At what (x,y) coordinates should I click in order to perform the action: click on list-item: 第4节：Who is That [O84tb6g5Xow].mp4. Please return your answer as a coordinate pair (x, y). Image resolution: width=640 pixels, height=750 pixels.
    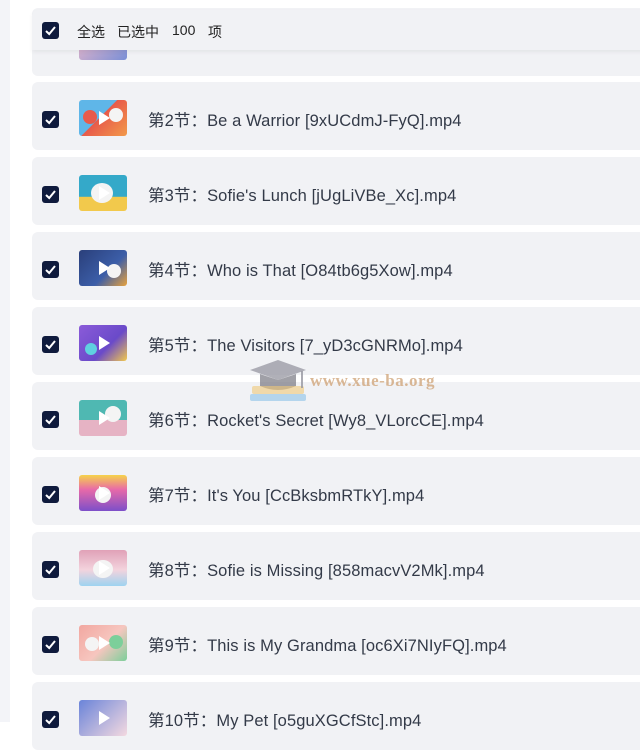
    Looking at the image, I should click on (336, 266).